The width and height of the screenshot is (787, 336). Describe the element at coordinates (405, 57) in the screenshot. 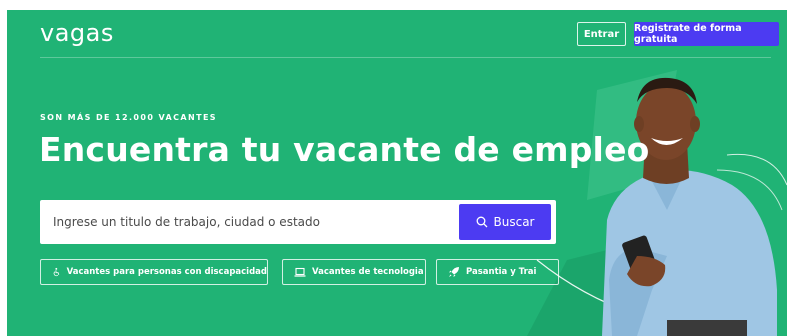

I see `header-divider` at that location.